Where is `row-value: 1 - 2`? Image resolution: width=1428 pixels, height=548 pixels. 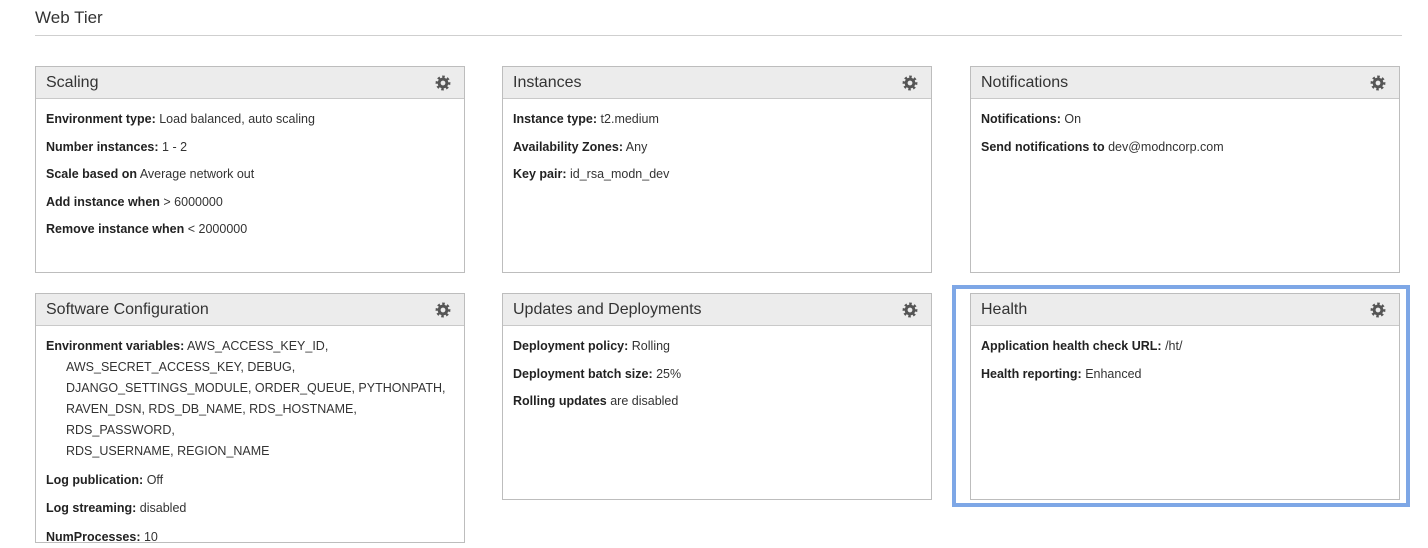
row-value: 1 - 2 is located at coordinates (175, 146).